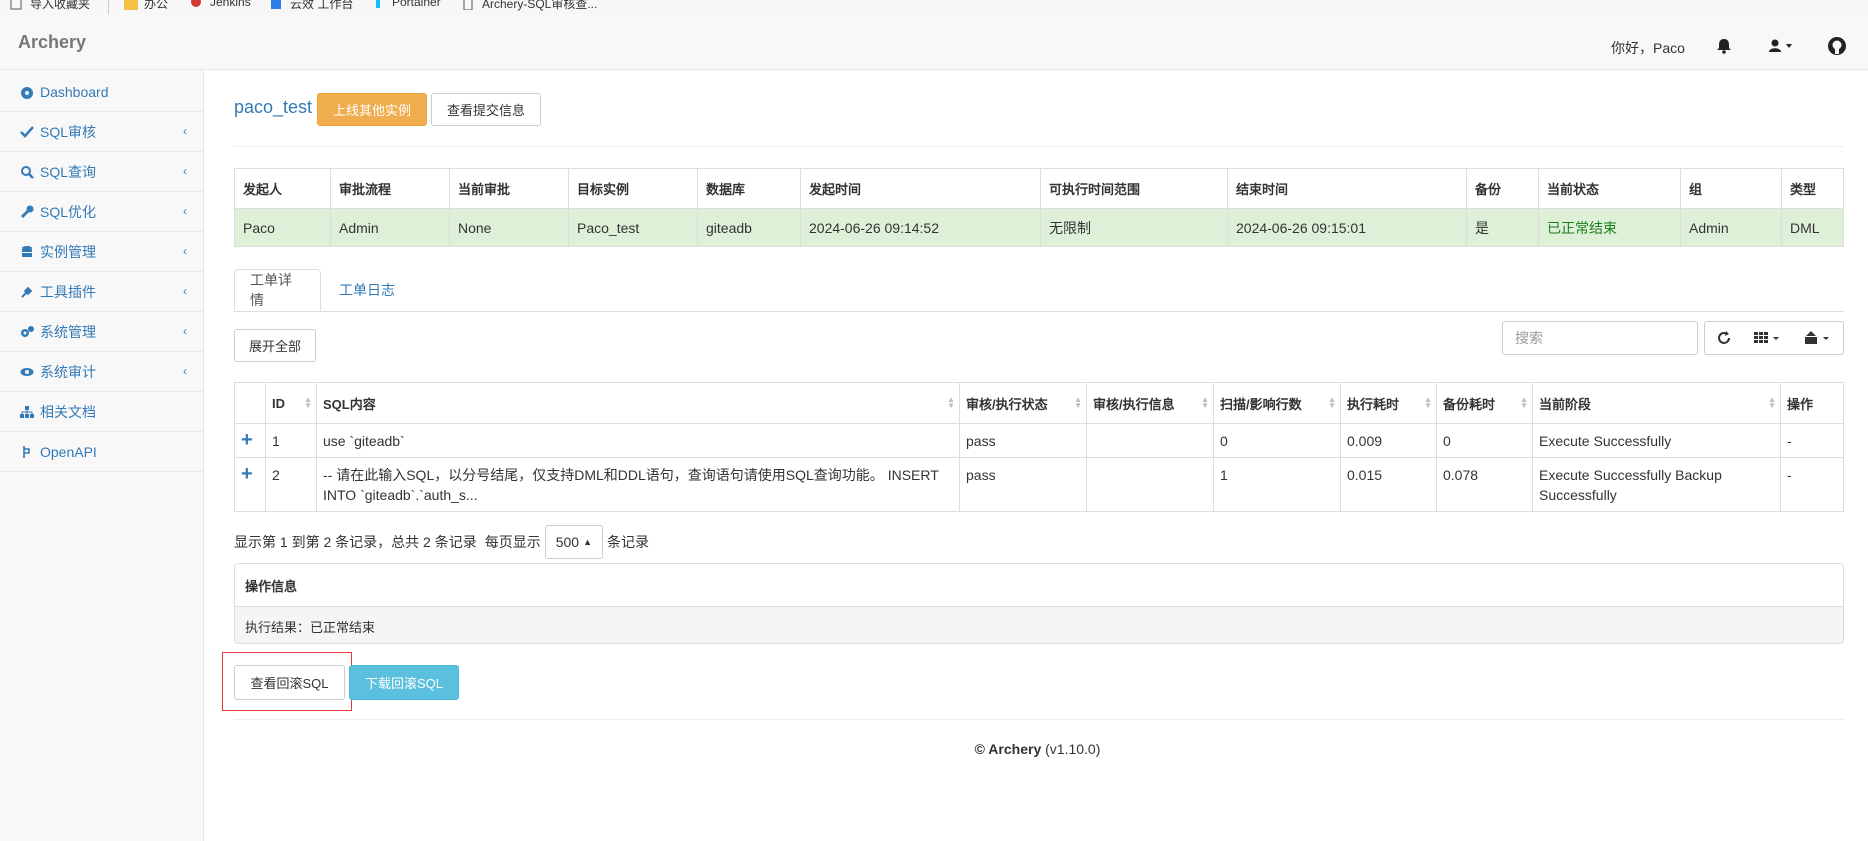 This screenshot has width=1868, height=841. Describe the element at coordinates (1150, 440) in the screenshot. I see `cell-info` at that location.